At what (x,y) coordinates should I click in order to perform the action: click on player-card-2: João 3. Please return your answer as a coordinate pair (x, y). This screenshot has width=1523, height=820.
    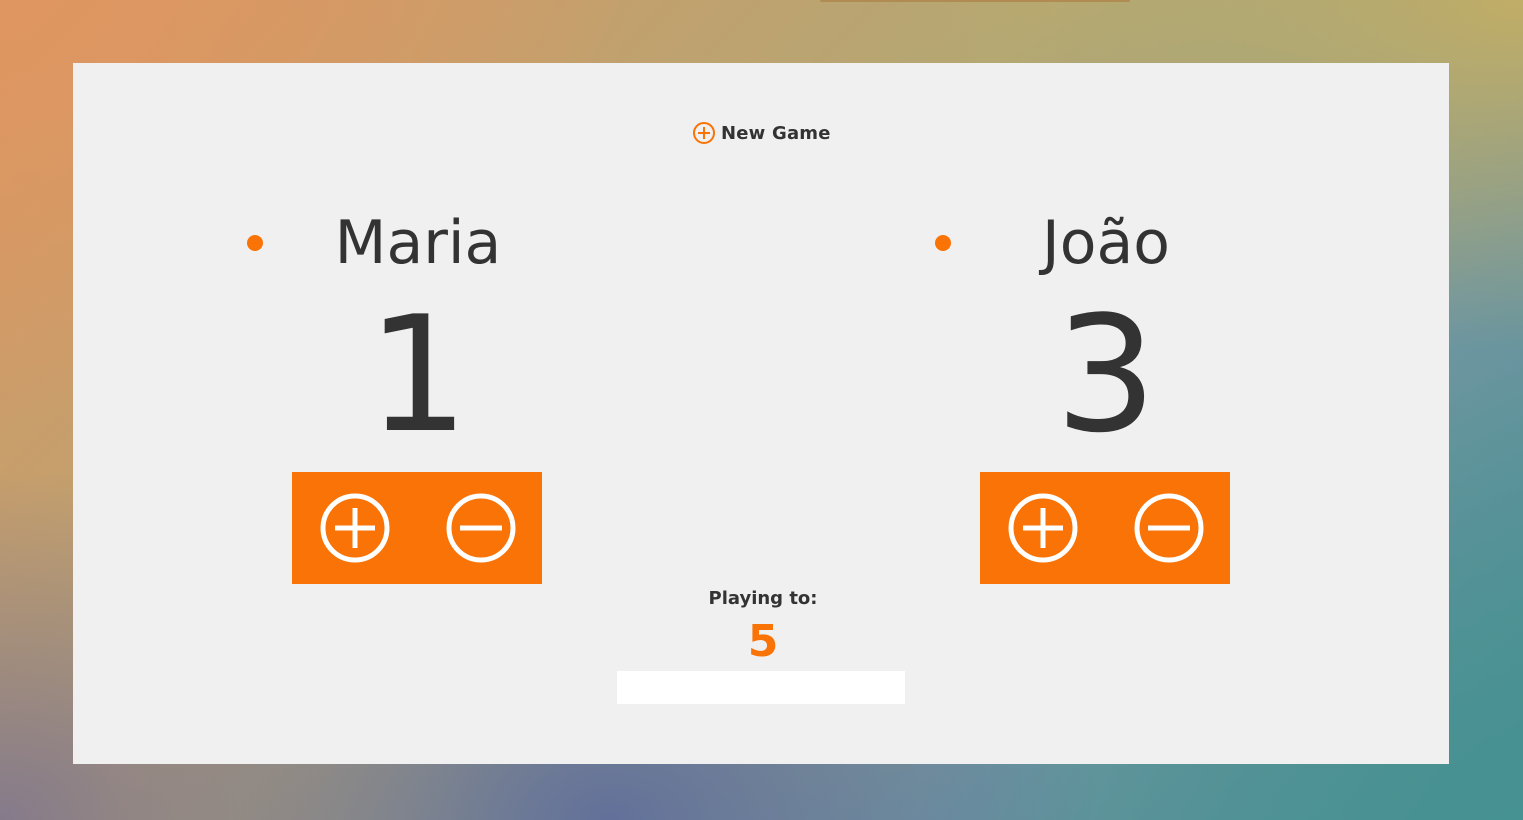
    Looking at the image, I should click on (1121, 403).